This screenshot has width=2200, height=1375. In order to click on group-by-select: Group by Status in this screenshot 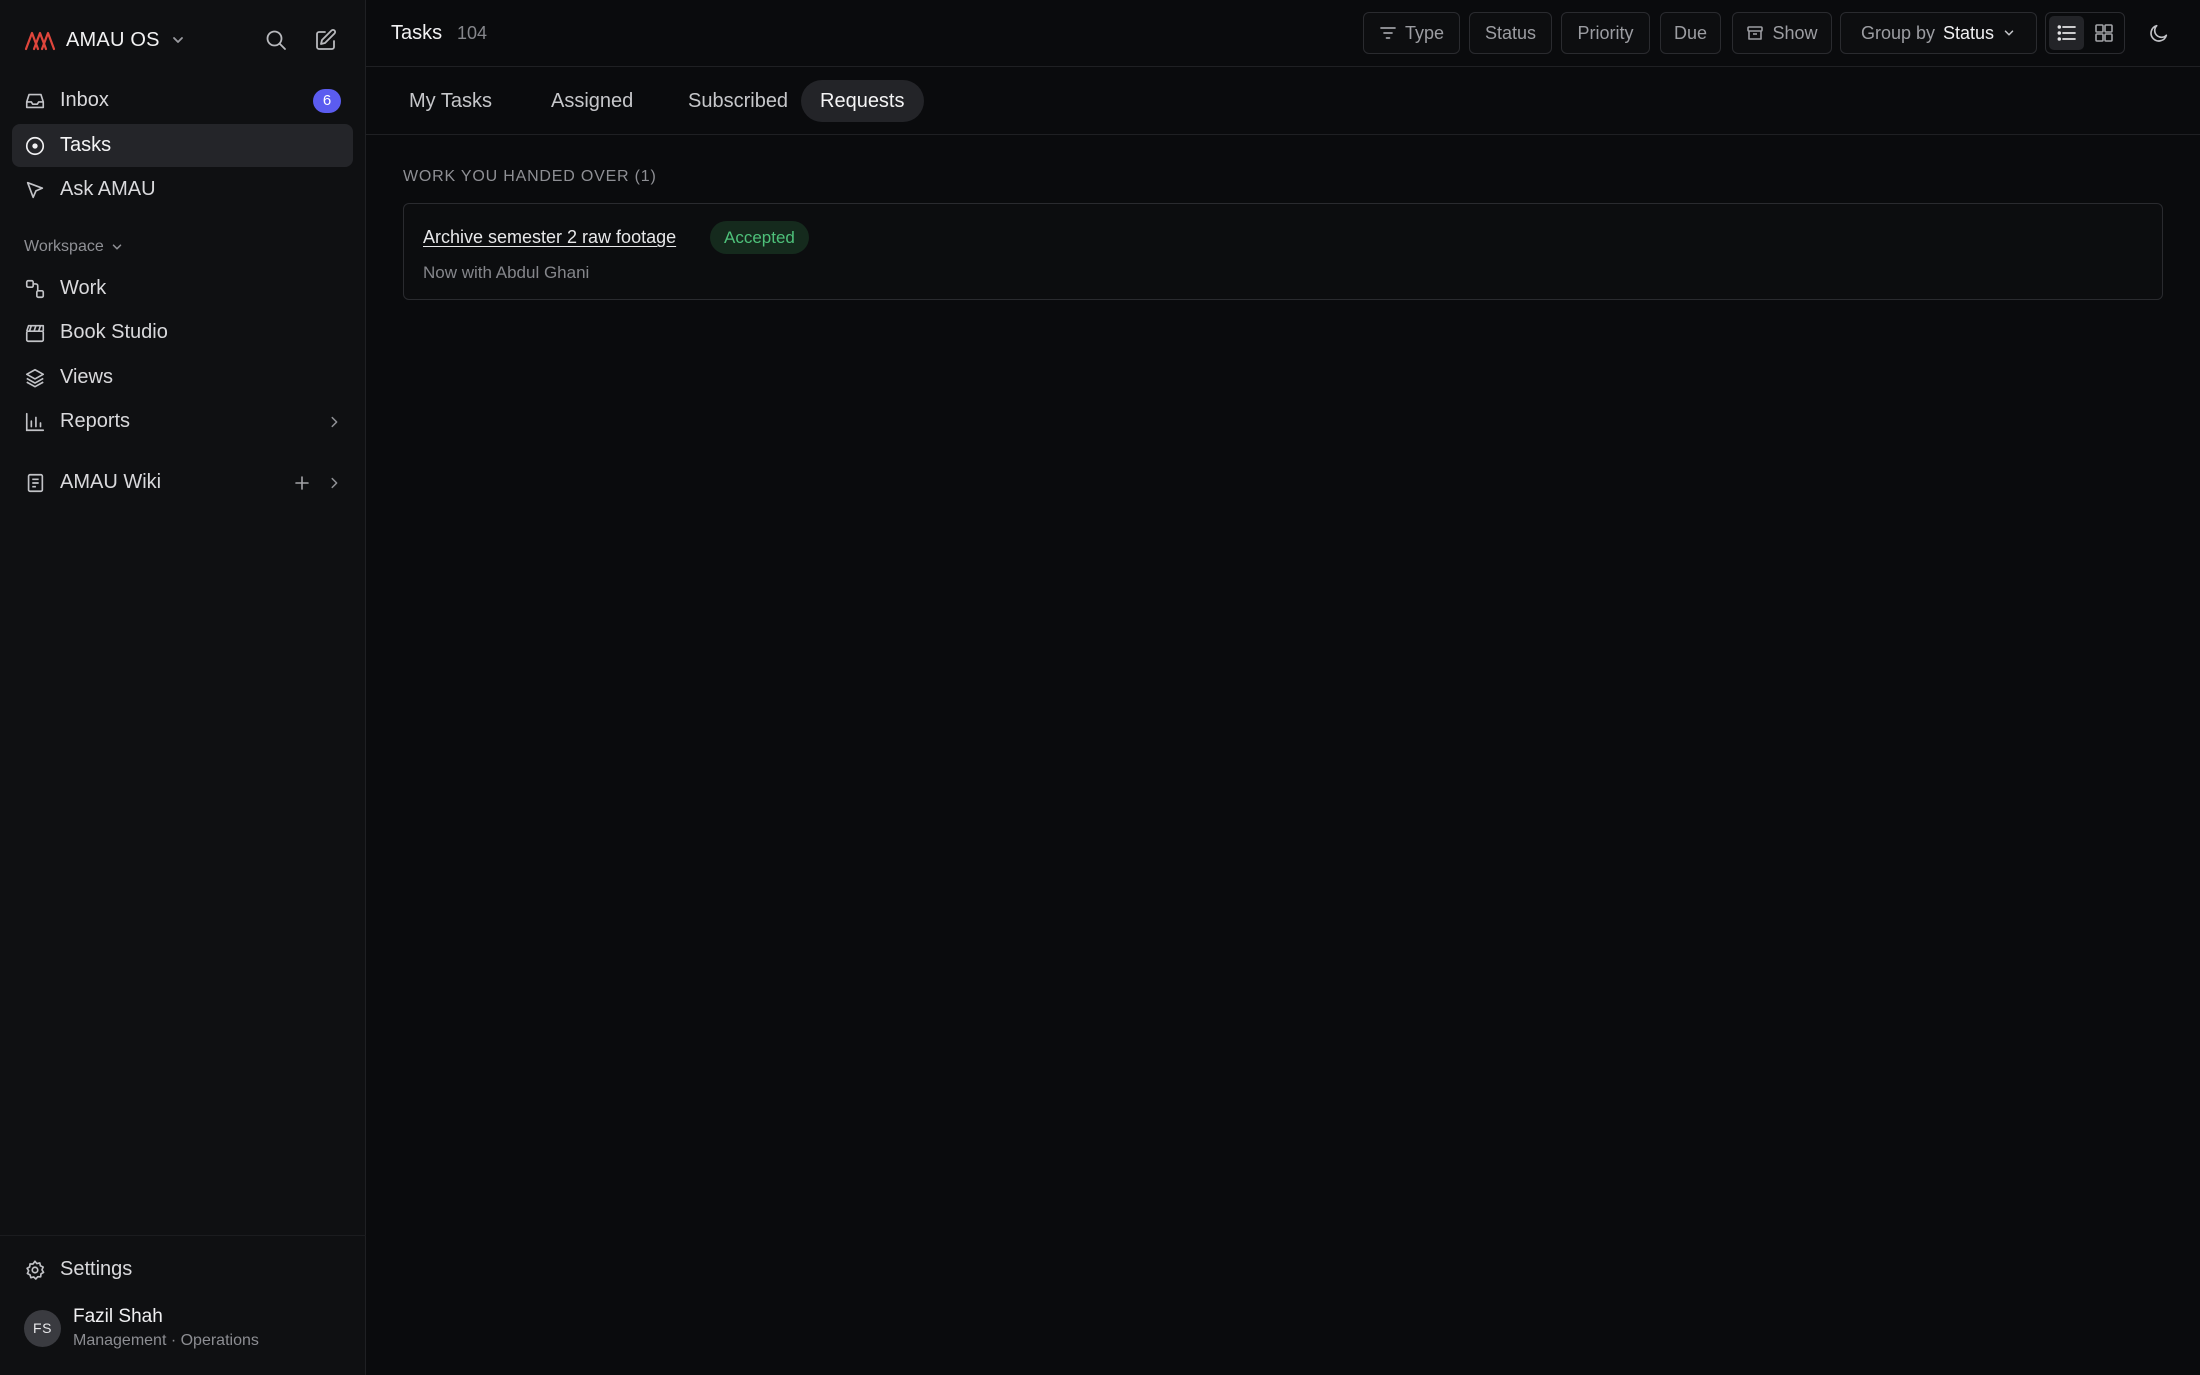, I will do `click(1938, 33)`.